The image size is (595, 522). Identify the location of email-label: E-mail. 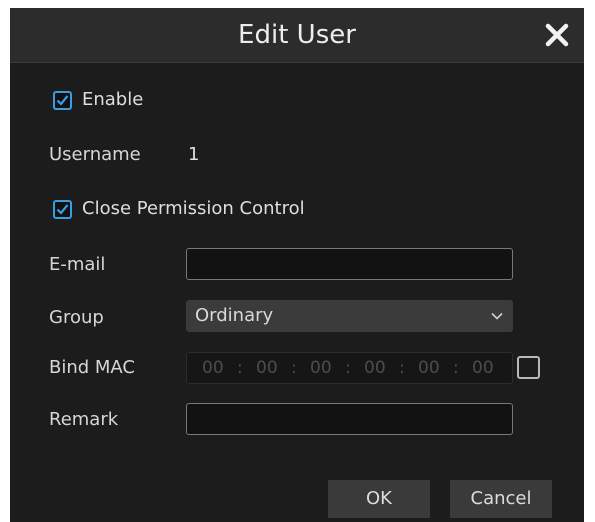
(77, 264).